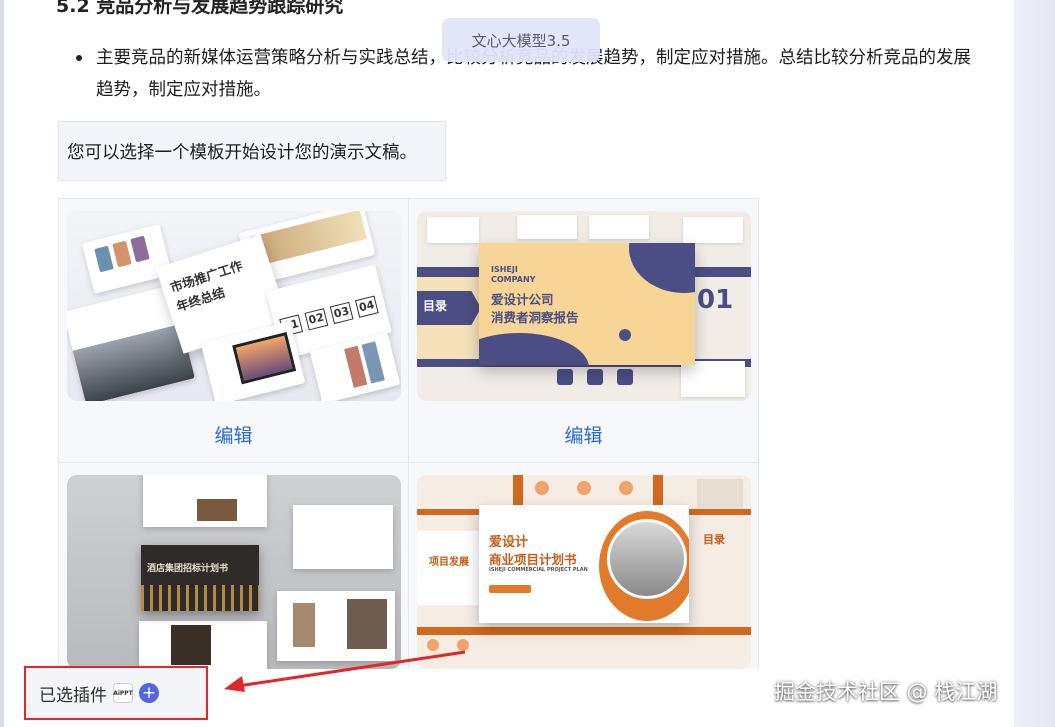 Image resolution: width=1055 pixels, height=727 pixels. What do you see at coordinates (345, 671) in the screenshot?
I see `annotation-arrow` at bounding box center [345, 671].